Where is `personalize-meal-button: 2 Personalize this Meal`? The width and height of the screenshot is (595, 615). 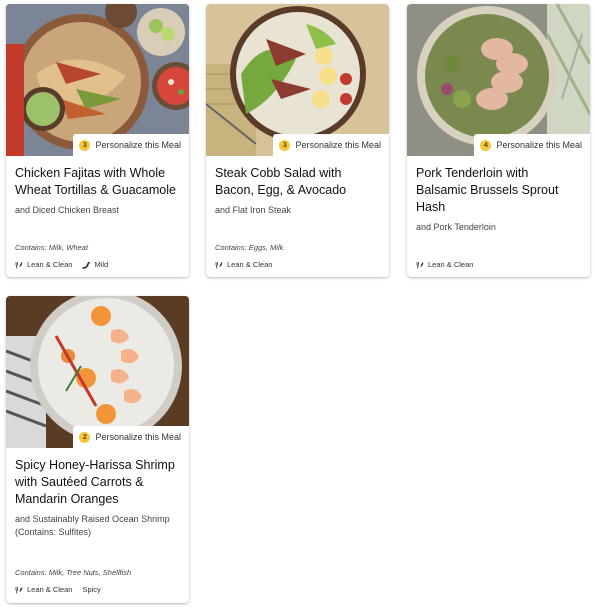 personalize-meal-button: 2 Personalize this Meal is located at coordinates (131, 437).